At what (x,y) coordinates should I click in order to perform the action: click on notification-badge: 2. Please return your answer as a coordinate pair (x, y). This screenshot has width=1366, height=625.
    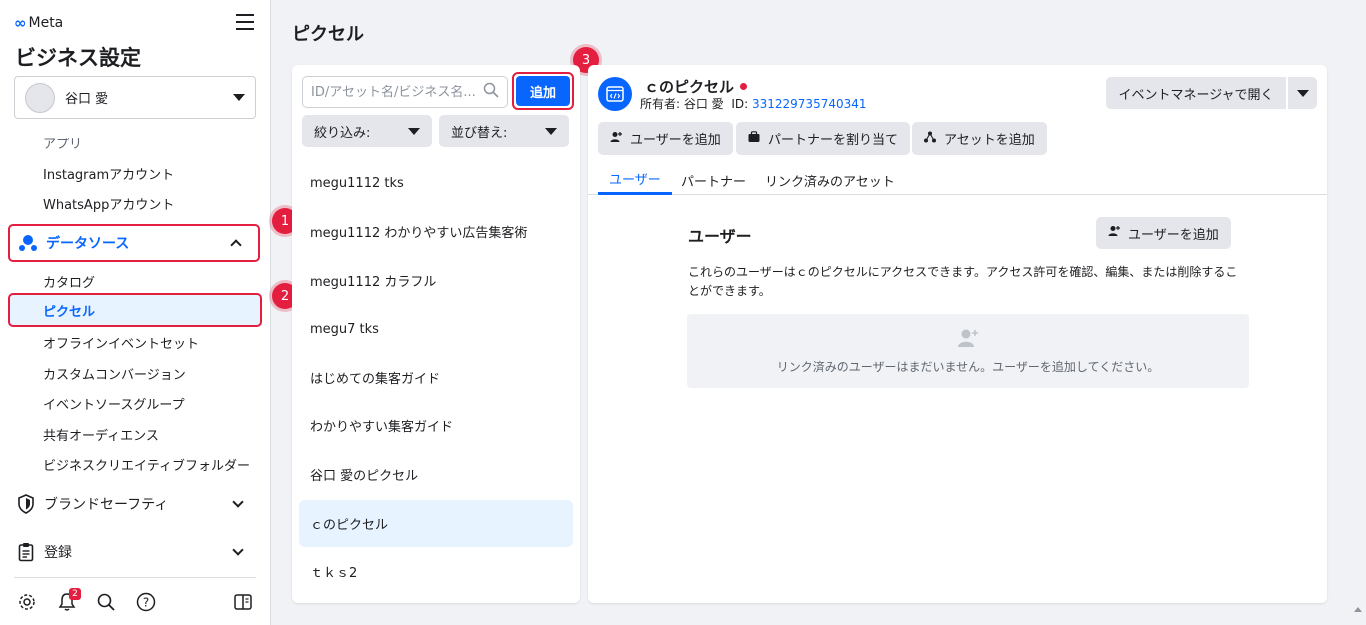
    Looking at the image, I should click on (75, 594).